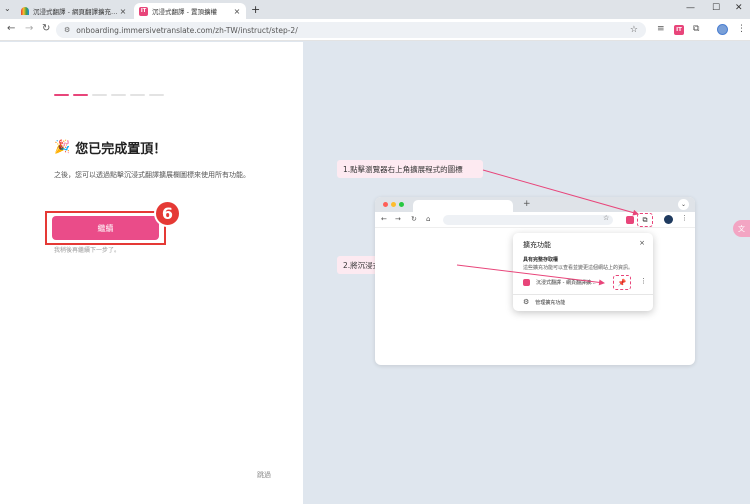 The image size is (750, 504). Describe the element at coordinates (526, 302) in the screenshot. I see `gear-icon: ⚙` at that location.